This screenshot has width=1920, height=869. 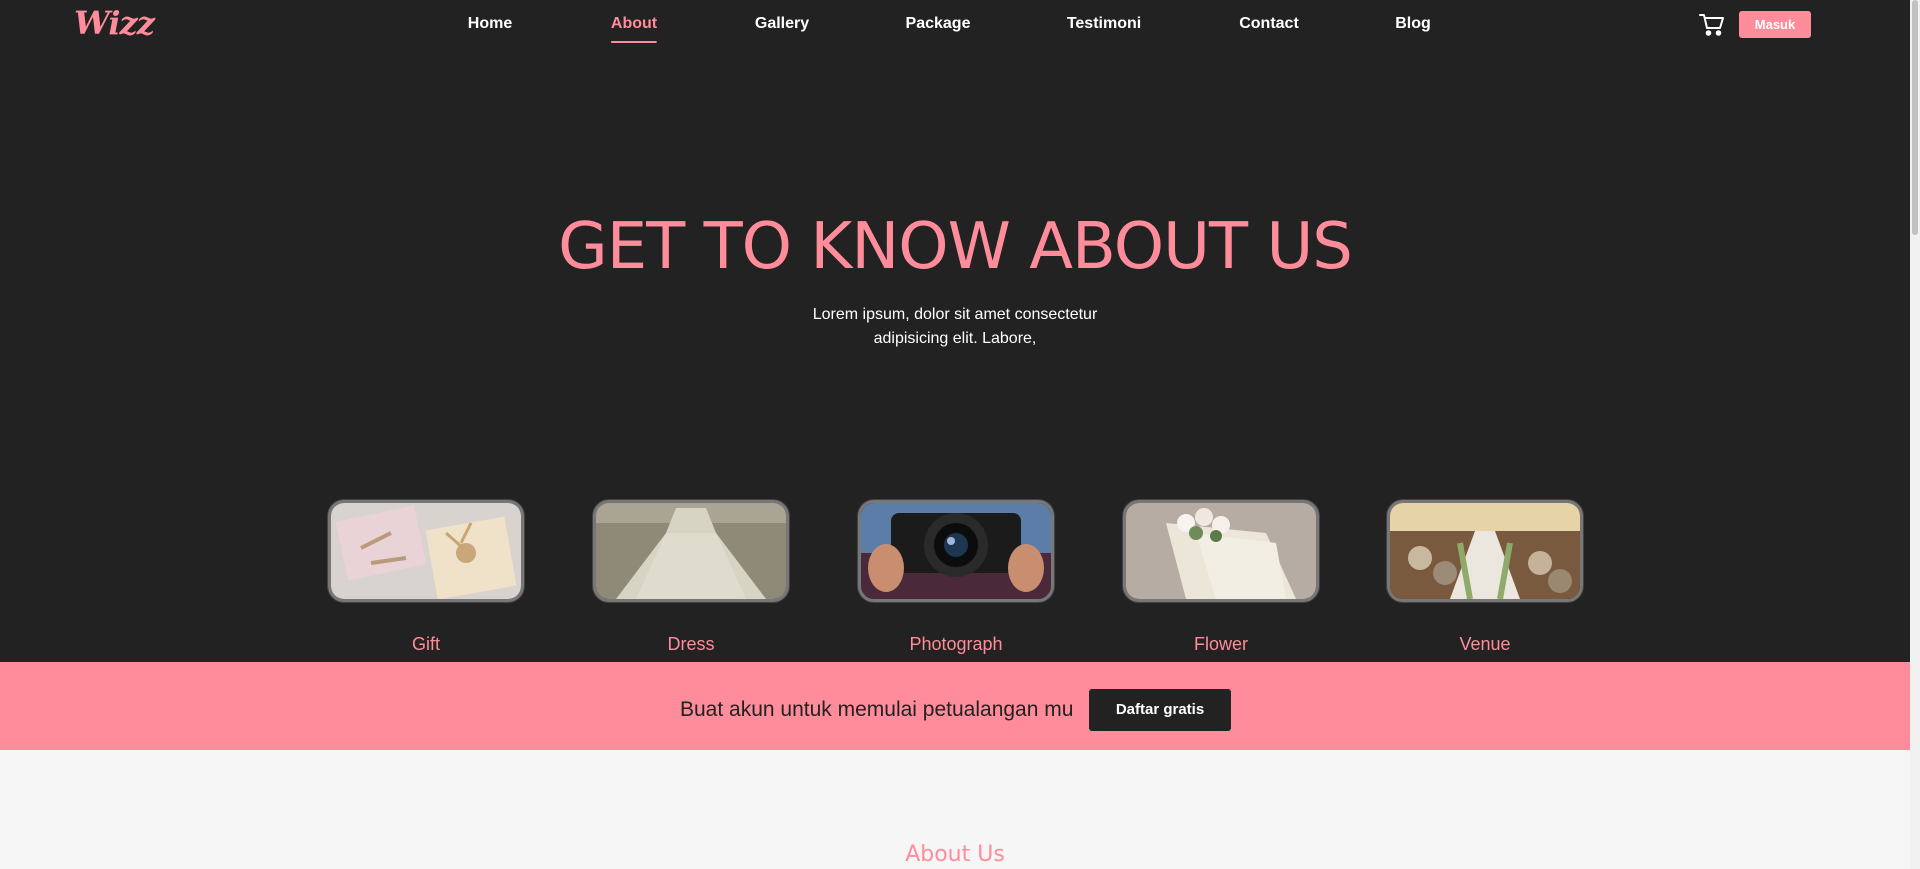 What do you see at coordinates (1413, 24) in the screenshot?
I see `nav-blog: Blog` at bounding box center [1413, 24].